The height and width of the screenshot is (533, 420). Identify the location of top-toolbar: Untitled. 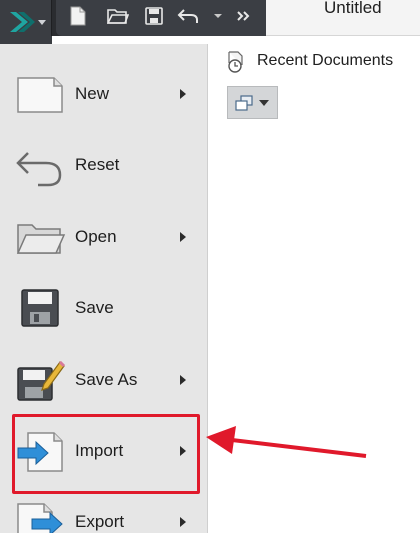
(210, 18).